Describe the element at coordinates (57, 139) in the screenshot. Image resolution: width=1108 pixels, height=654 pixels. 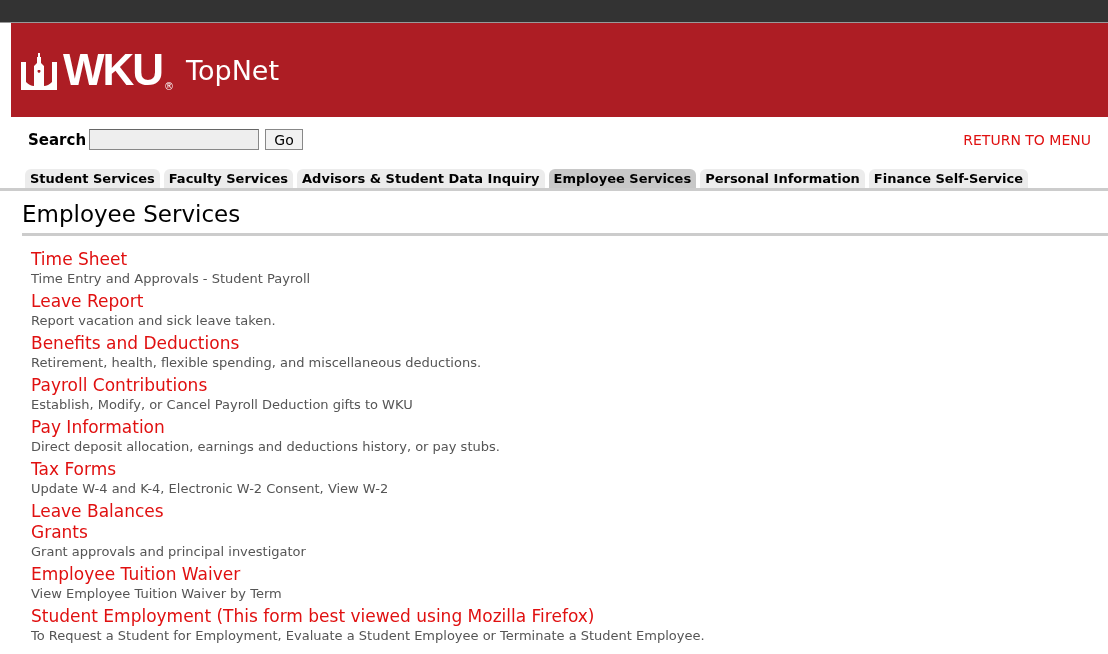
I see `search-label: Search` at that location.